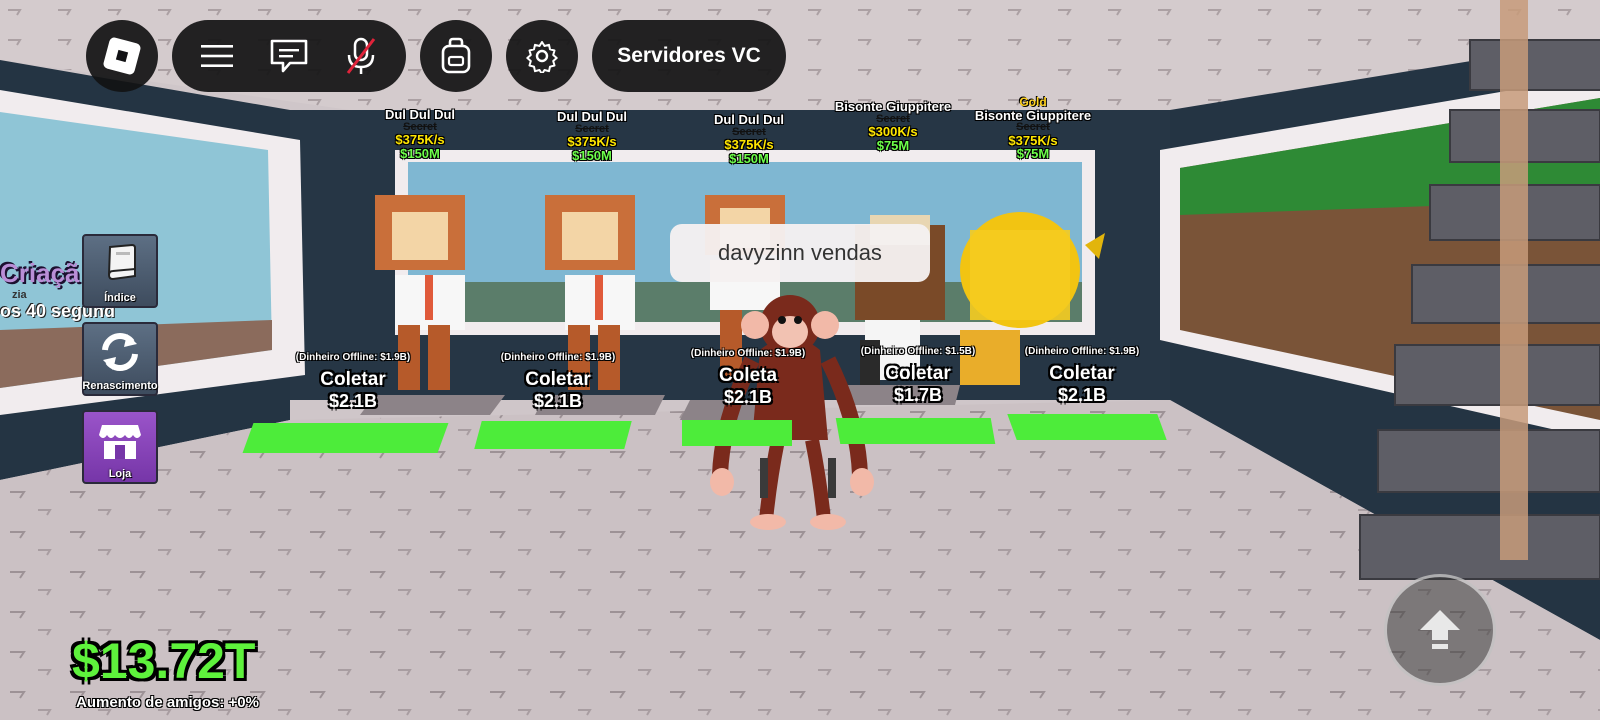 The height and width of the screenshot is (720, 1600). I want to click on gear-icon, so click(542, 57).